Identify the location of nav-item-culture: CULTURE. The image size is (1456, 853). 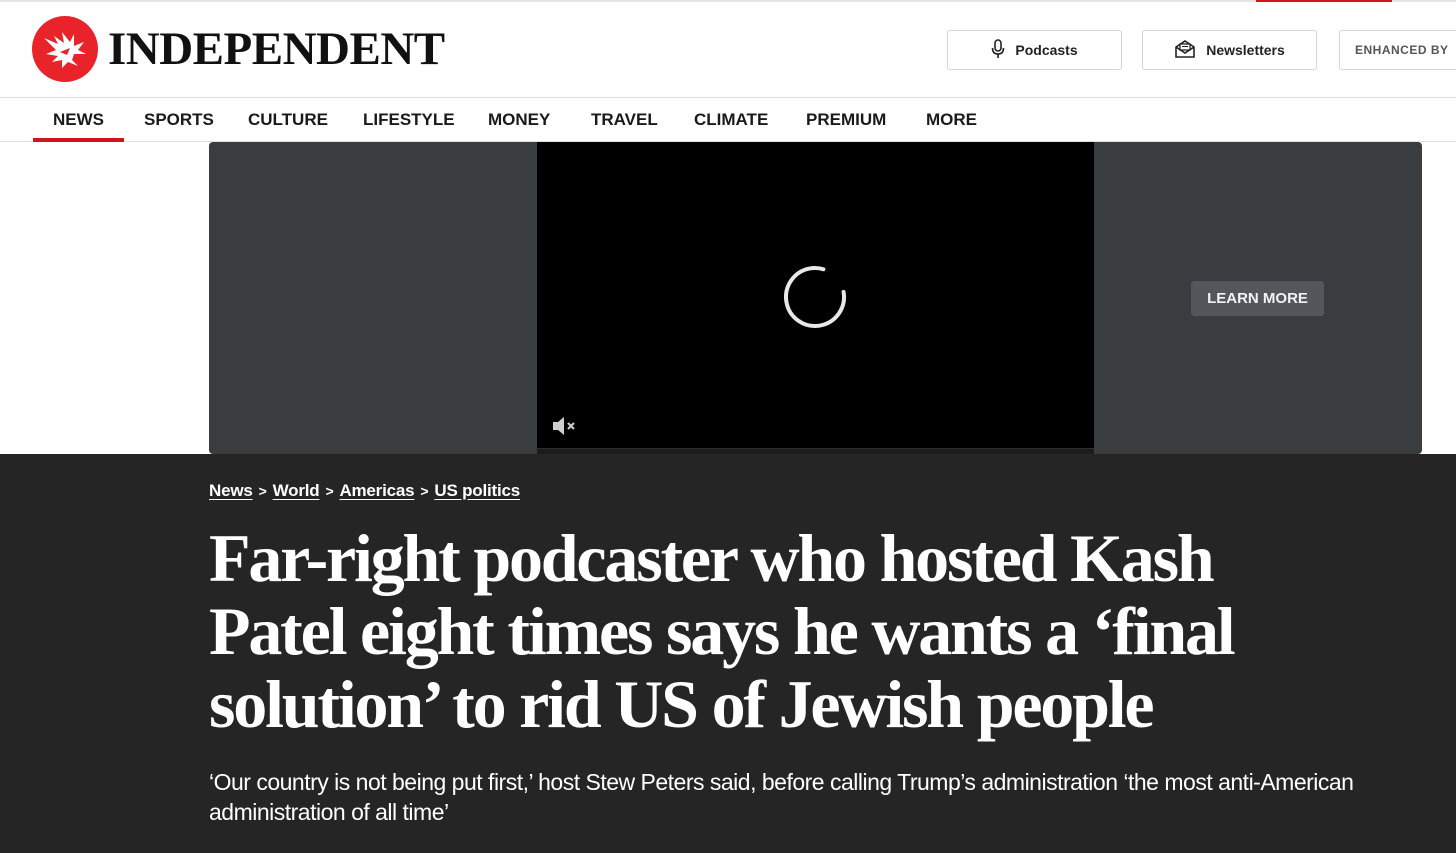
(288, 119).